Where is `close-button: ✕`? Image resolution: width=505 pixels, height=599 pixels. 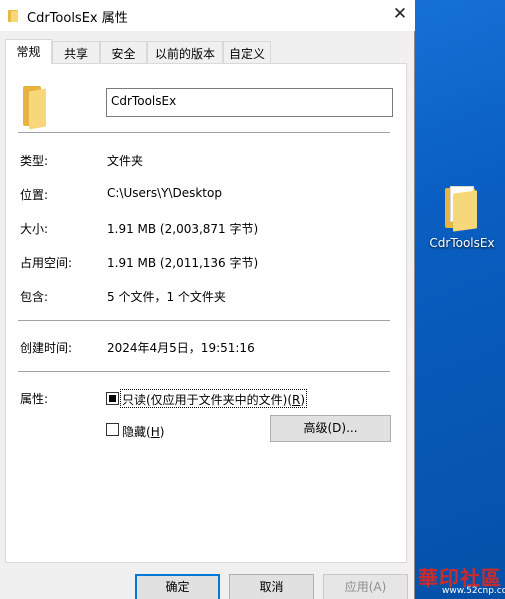
close-button: ✕ is located at coordinates (400, 15).